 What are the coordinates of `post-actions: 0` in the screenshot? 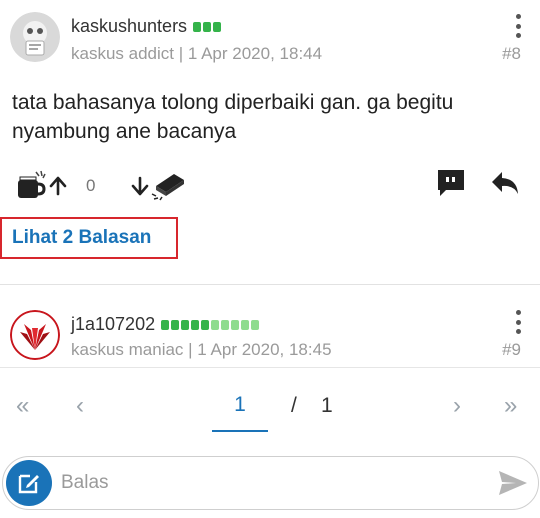 It's located at (270, 186).